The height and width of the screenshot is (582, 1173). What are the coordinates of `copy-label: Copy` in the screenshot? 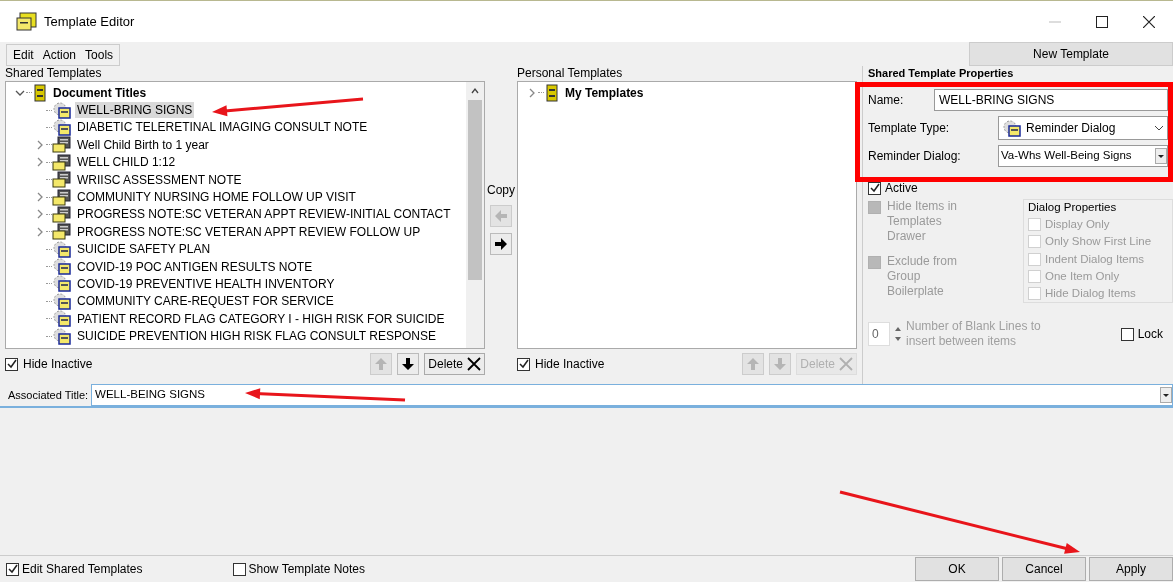 It's located at (501, 190).